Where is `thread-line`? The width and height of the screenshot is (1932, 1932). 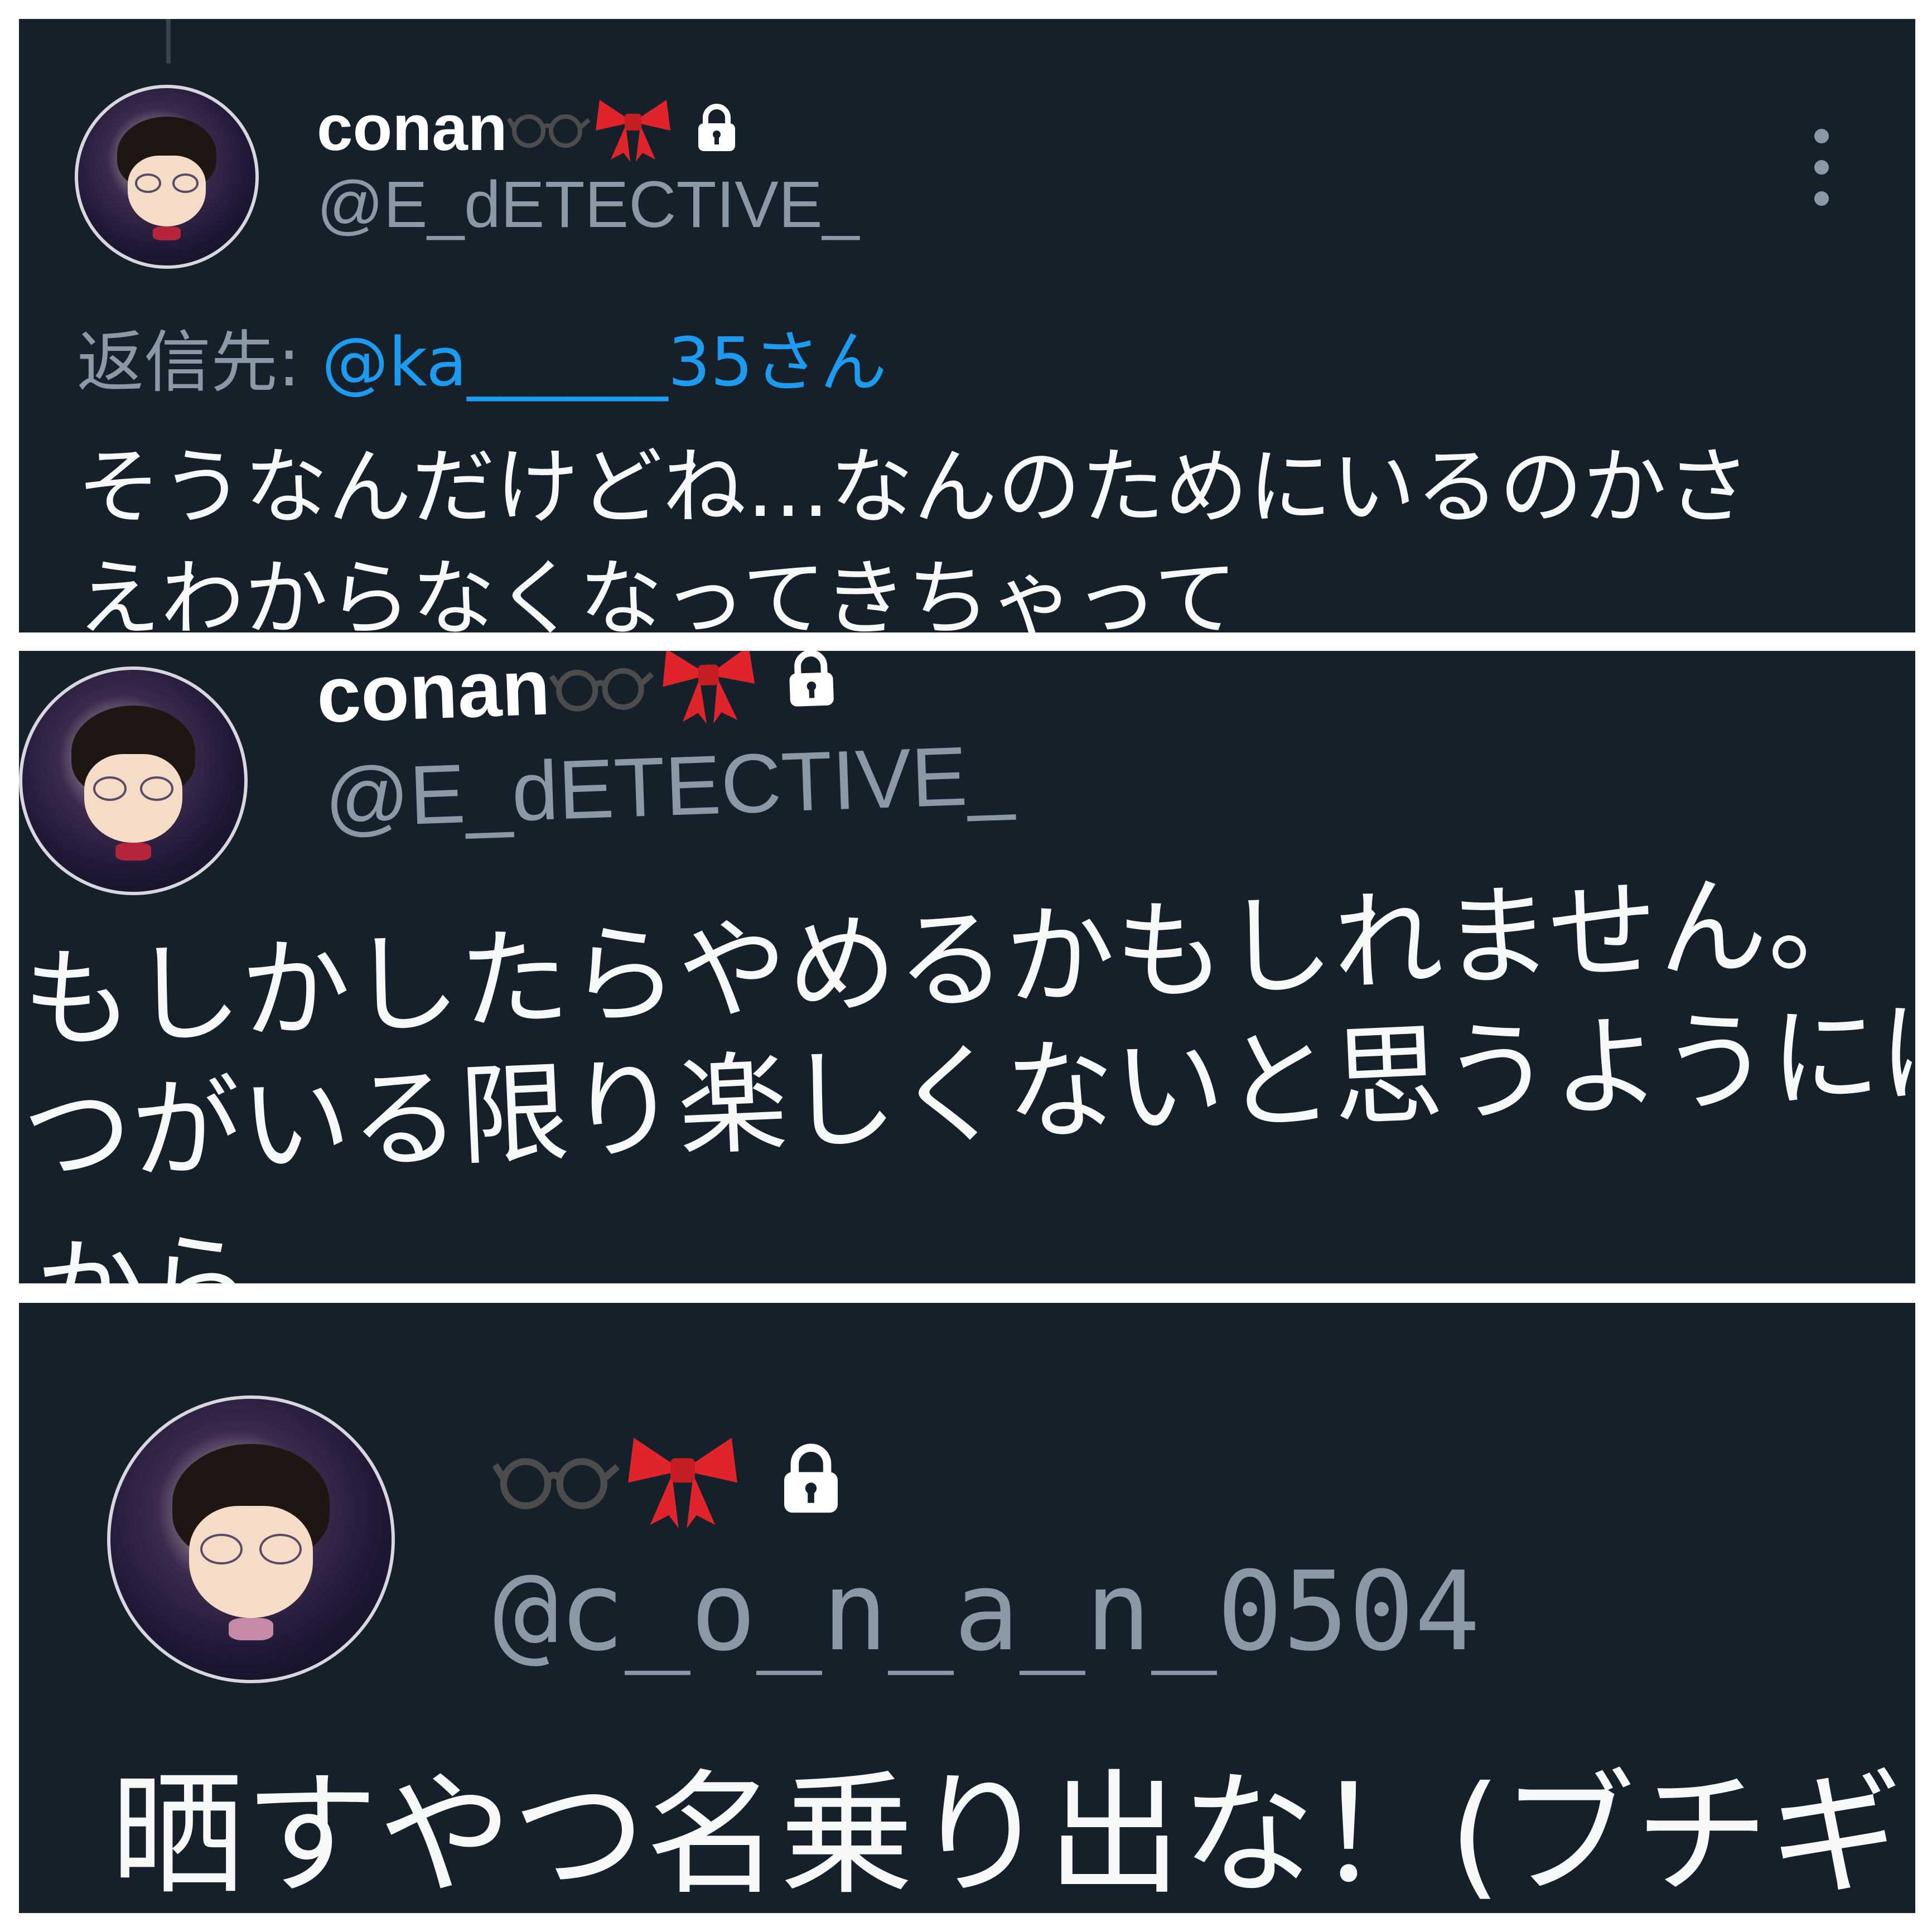
thread-line is located at coordinates (168, 41).